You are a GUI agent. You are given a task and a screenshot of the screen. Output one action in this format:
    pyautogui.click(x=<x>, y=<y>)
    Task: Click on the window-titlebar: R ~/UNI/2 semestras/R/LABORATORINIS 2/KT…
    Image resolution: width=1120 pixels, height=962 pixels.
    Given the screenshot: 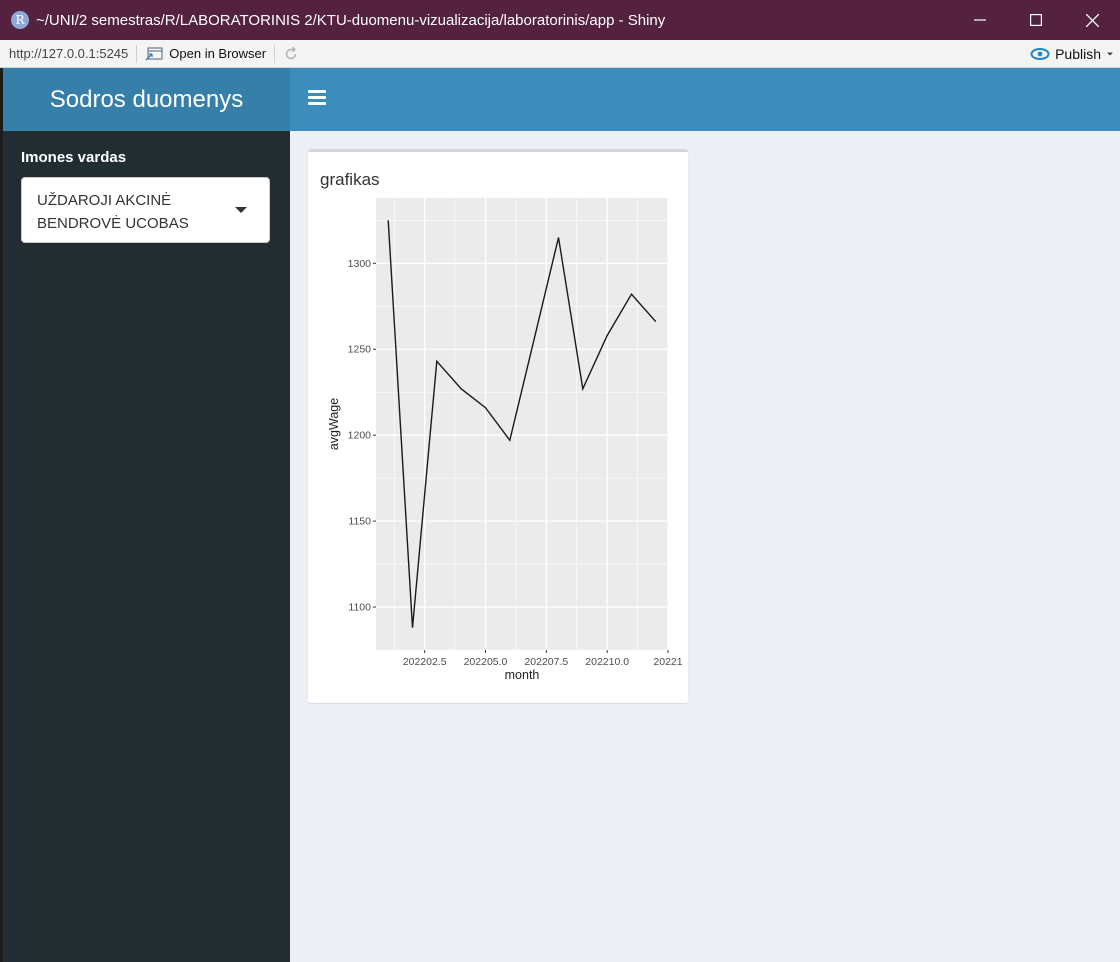 What is the action you would take?
    pyautogui.click(x=560, y=20)
    